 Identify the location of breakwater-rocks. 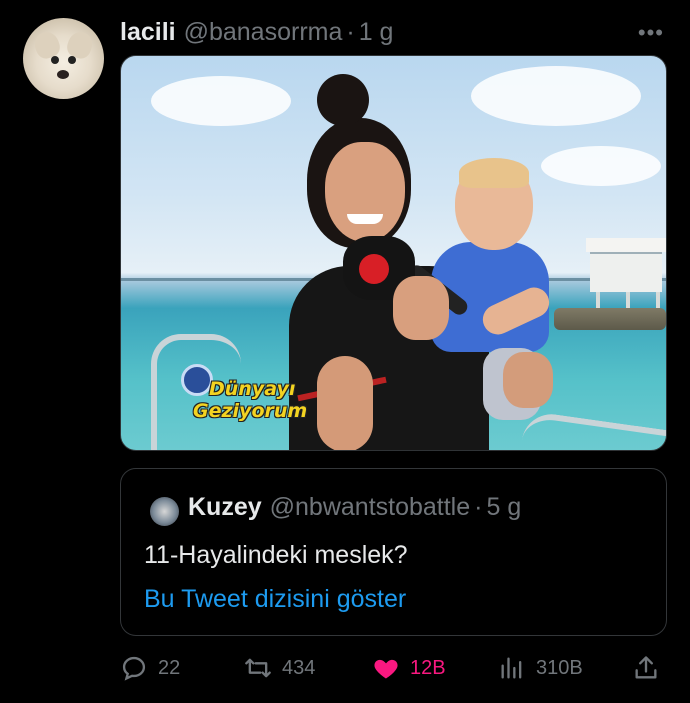
(610, 319).